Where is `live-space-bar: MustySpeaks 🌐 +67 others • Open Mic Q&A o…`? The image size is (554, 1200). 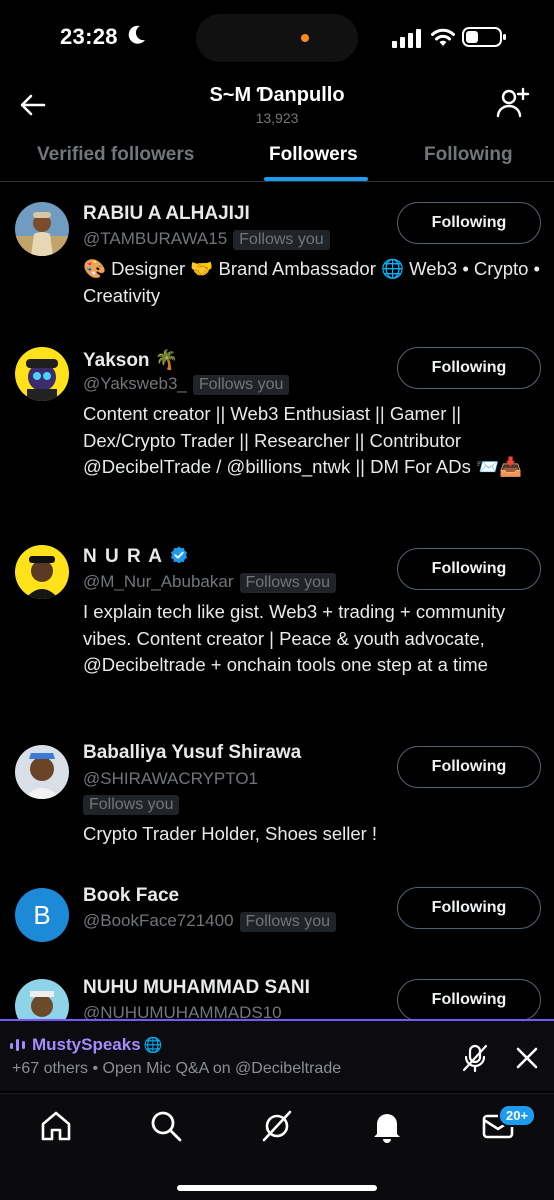 live-space-bar: MustySpeaks 🌐 +67 others • Open Mic Q&A o… is located at coordinates (277, 1055).